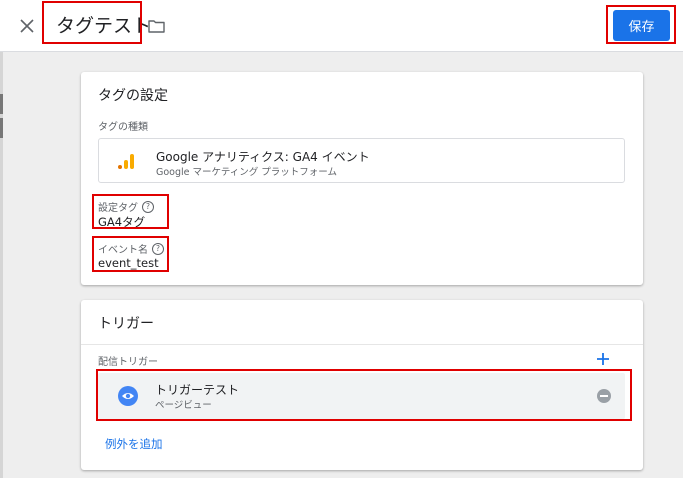 The width and height of the screenshot is (683, 478). I want to click on config-tag-value: GA4タグ, so click(121, 222).